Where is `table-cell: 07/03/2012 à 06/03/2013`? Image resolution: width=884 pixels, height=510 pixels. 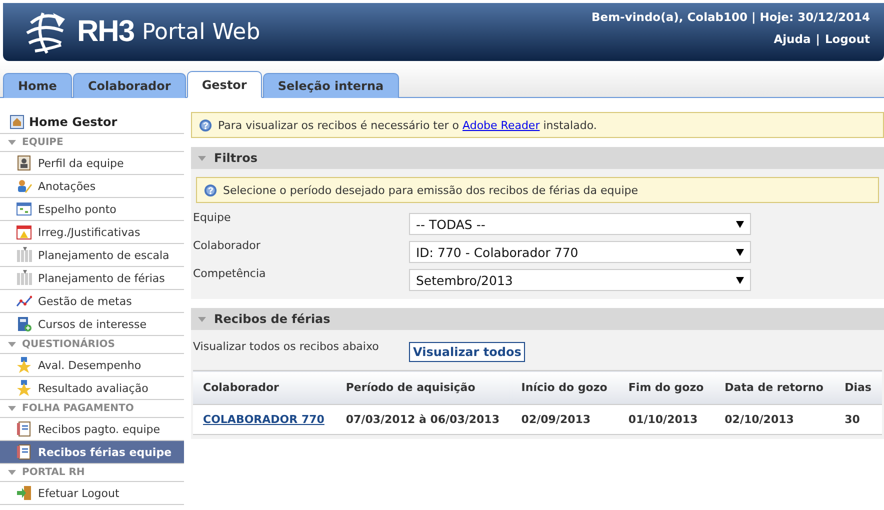 table-cell: 07/03/2012 à 06/03/2013 is located at coordinates (423, 419).